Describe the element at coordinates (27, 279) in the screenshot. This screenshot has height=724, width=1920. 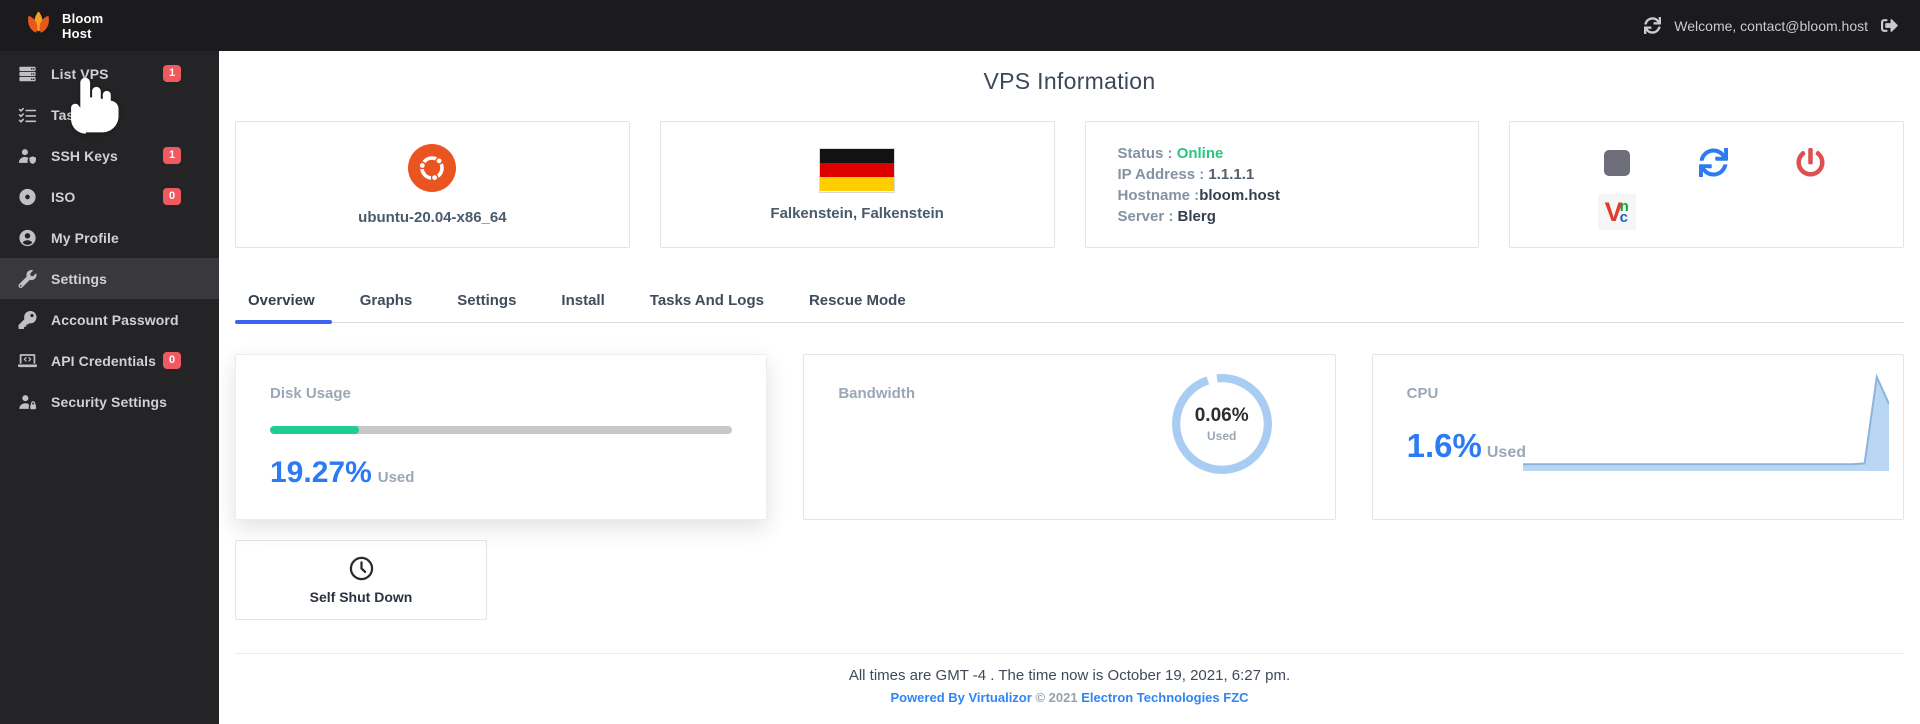
I see `wrench-icon` at that location.